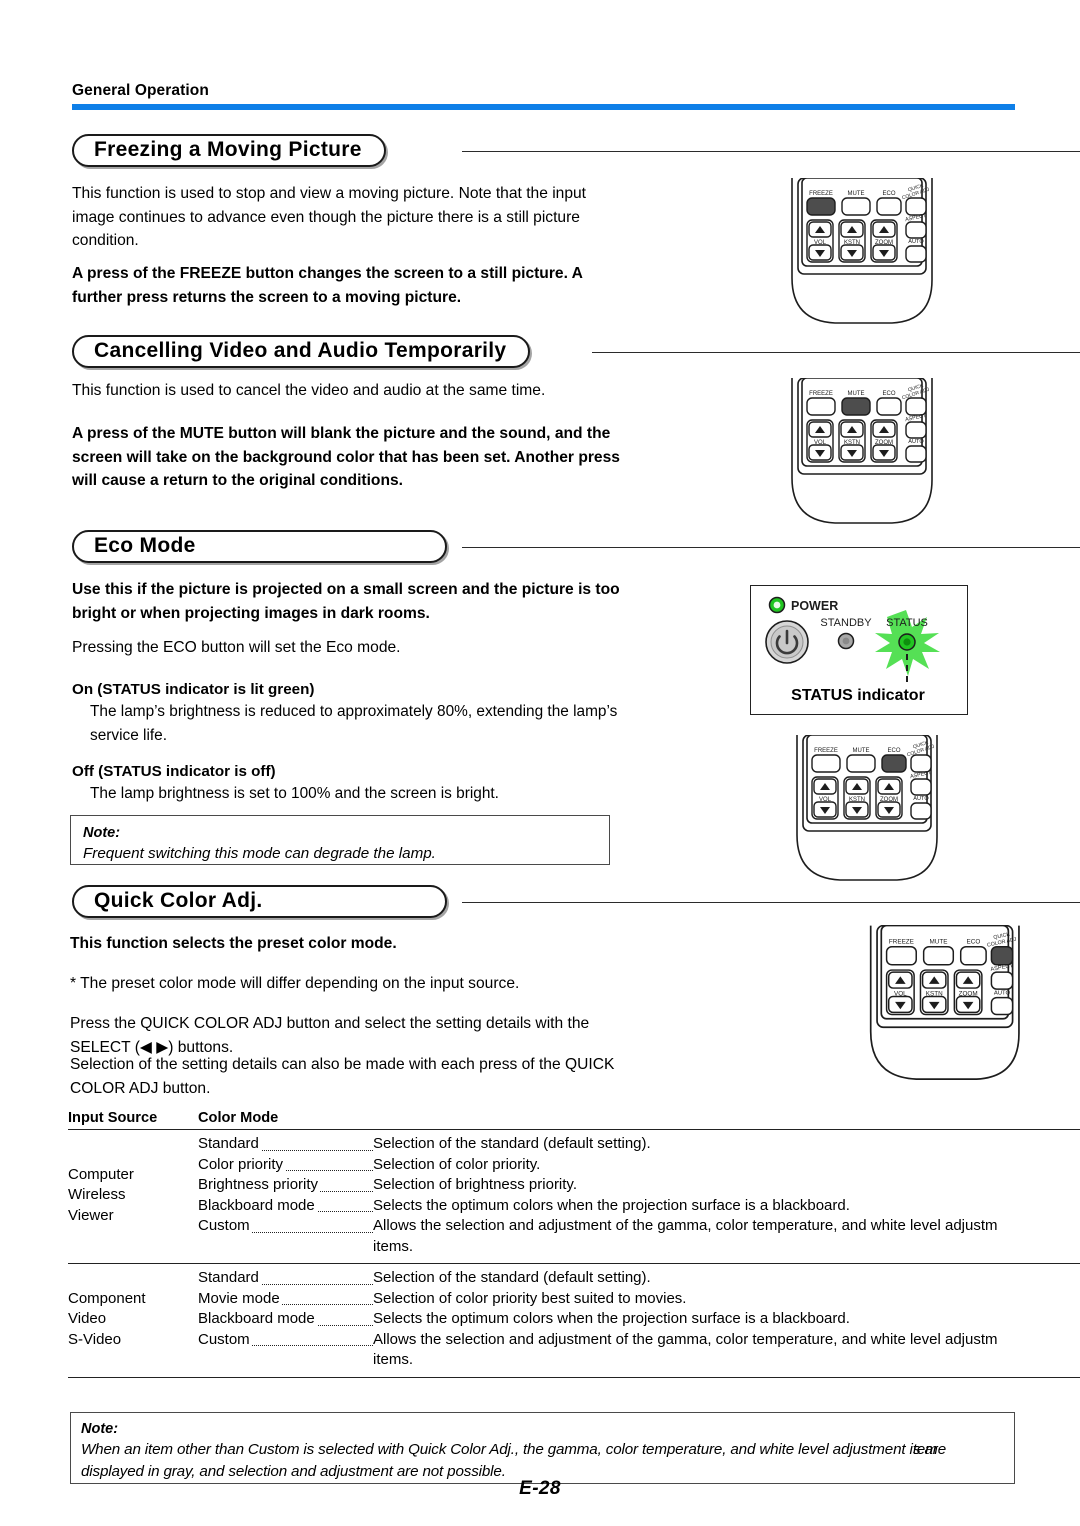 This screenshot has height=1526, width=1080. Describe the element at coordinates (574, 1119) in the screenshot. I see `table-header-row: Input Source Color Mode` at that location.